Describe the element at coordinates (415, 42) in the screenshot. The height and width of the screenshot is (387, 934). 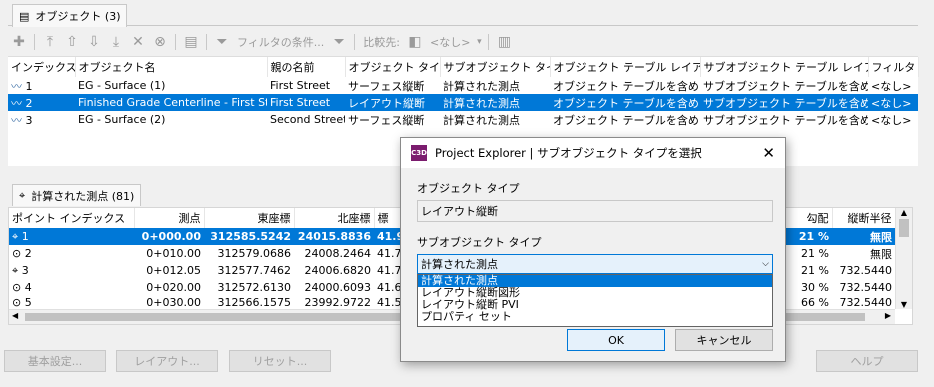
I see `compare-object-icon: ◧` at that location.